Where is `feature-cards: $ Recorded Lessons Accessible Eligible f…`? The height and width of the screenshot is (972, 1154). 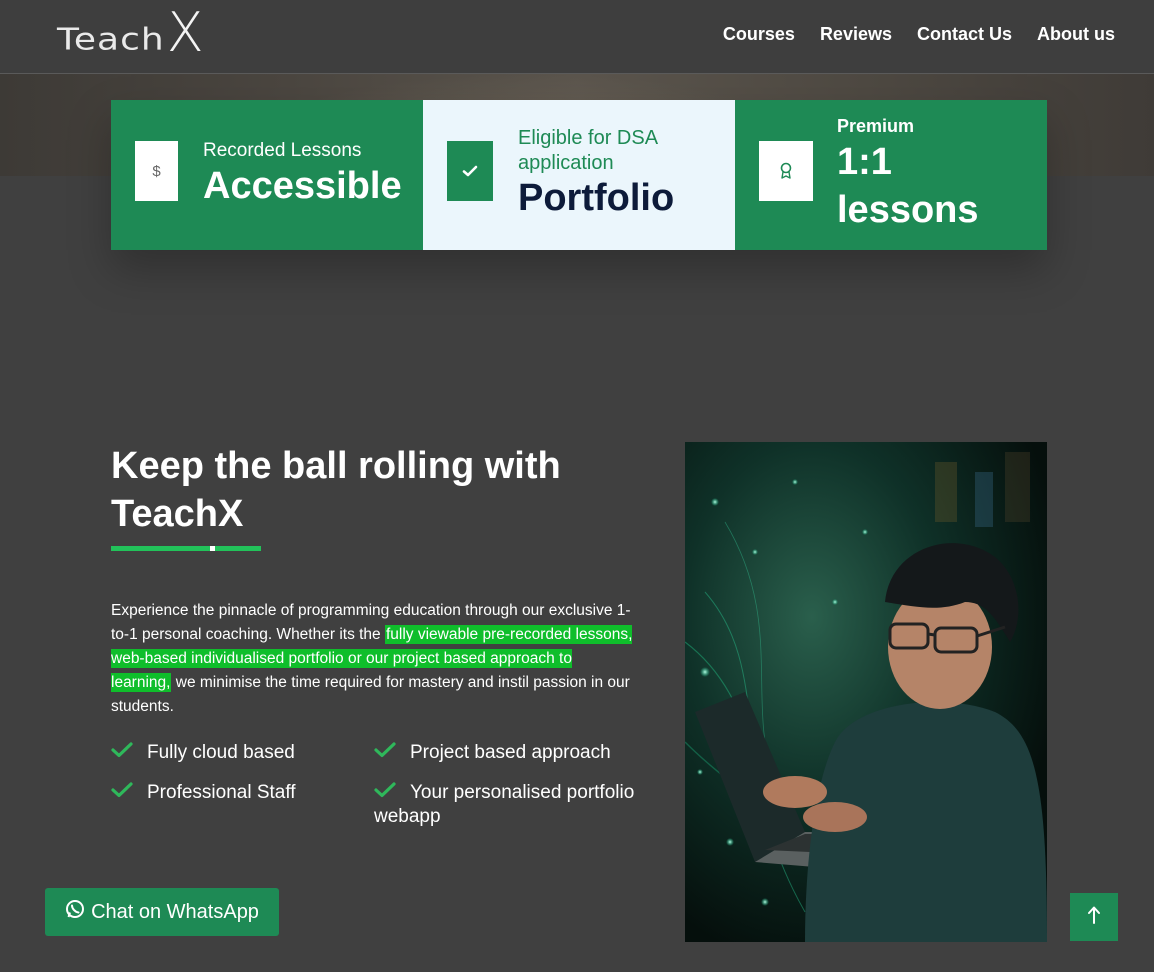 feature-cards: $ Recorded Lessons Accessible Eligible f… is located at coordinates (579, 175).